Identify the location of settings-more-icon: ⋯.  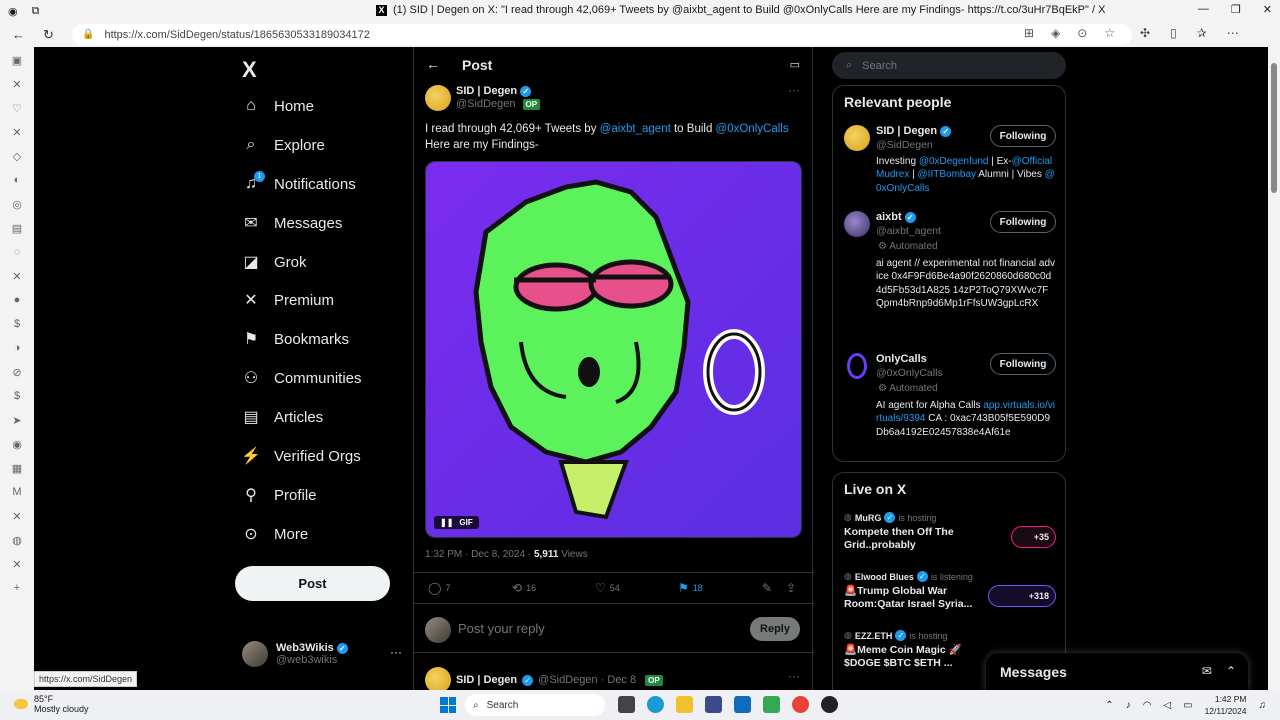
(1233, 33).